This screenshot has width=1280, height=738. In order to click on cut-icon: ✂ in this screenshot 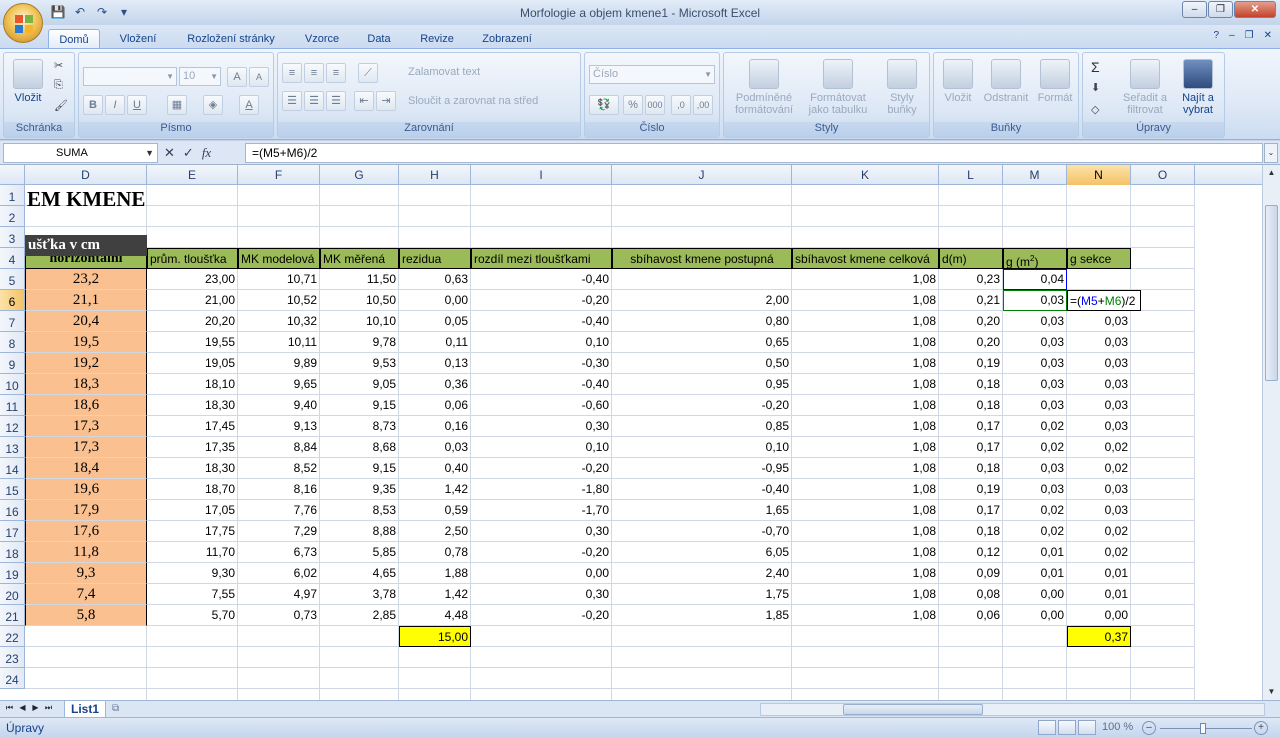, I will do `click(58, 65)`.